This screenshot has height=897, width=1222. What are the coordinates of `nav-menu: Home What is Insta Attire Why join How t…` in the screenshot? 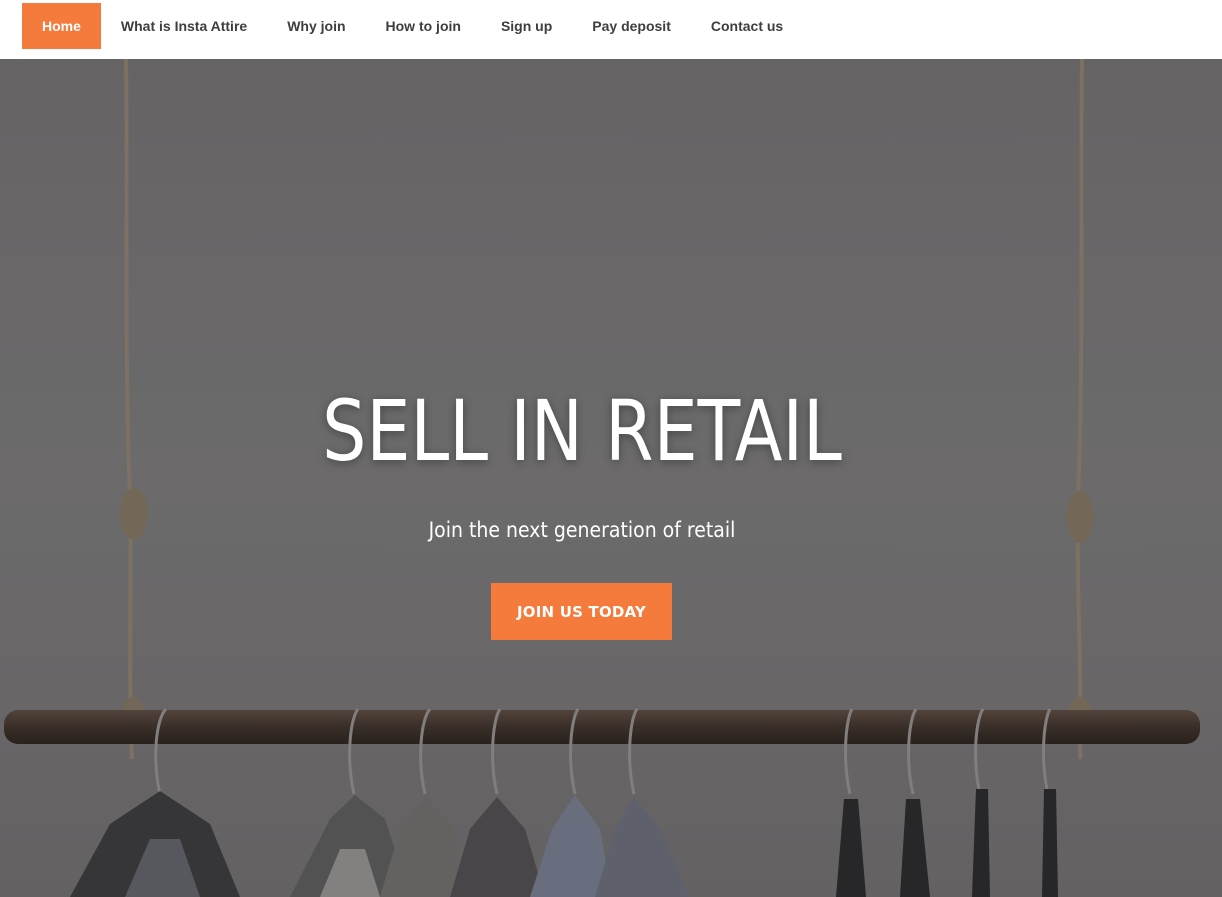 It's located at (412, 26).